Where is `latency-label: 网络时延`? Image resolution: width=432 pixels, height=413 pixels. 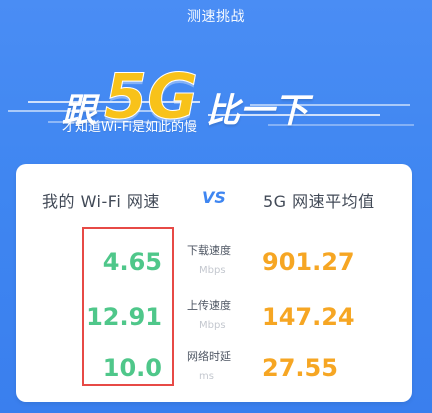
latency-label: 网络时延 is located at coordinates (209, 356).